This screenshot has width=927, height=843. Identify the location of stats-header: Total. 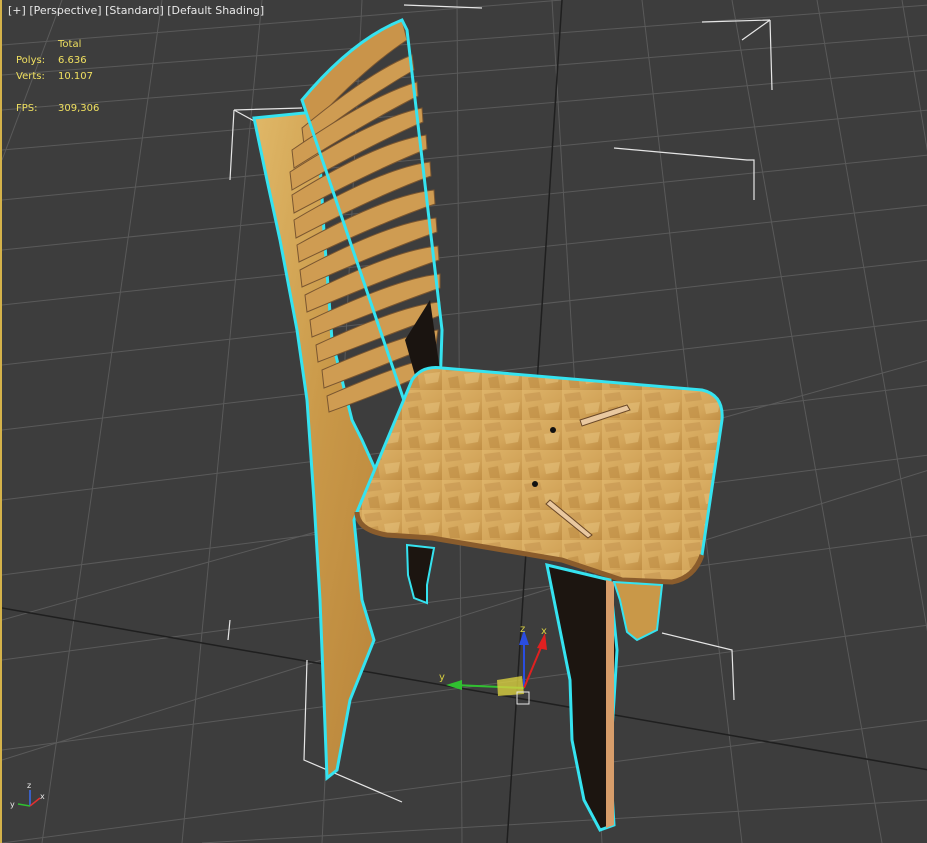
(70, 44).